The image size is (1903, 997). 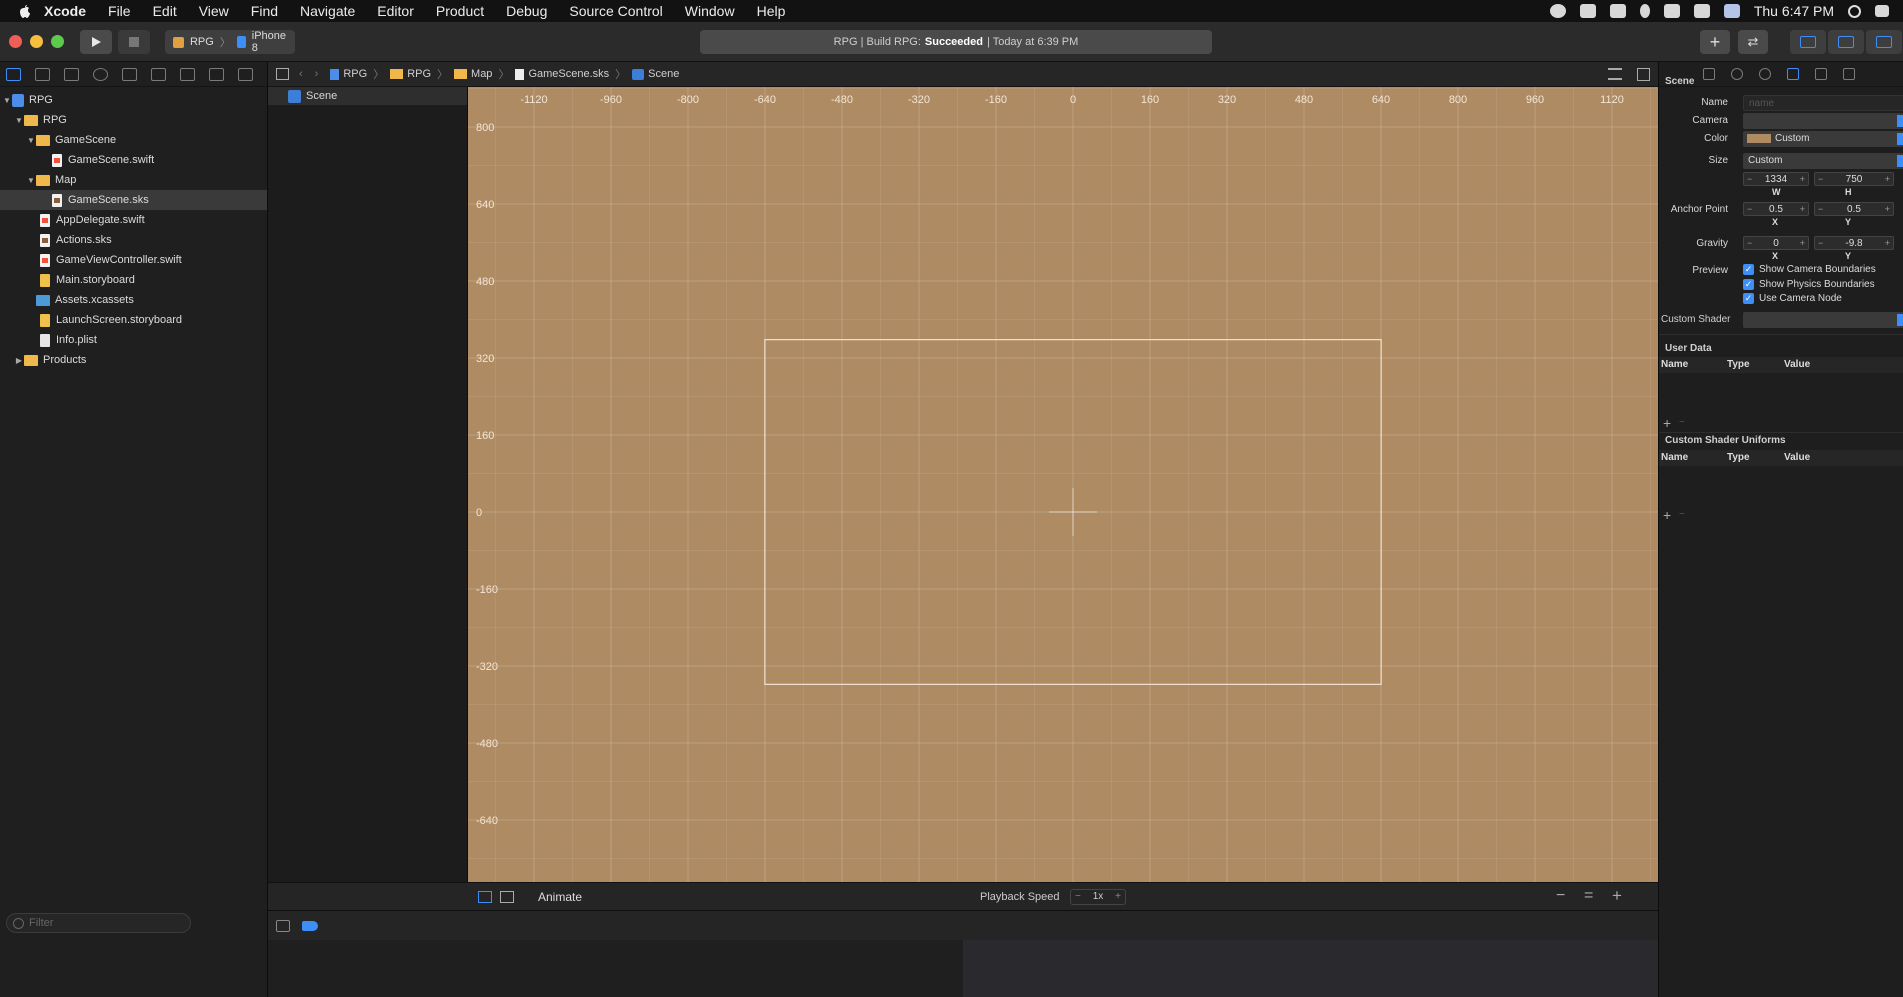 I want to click on timeline-toggle-icon, so click(x=507, y=897).